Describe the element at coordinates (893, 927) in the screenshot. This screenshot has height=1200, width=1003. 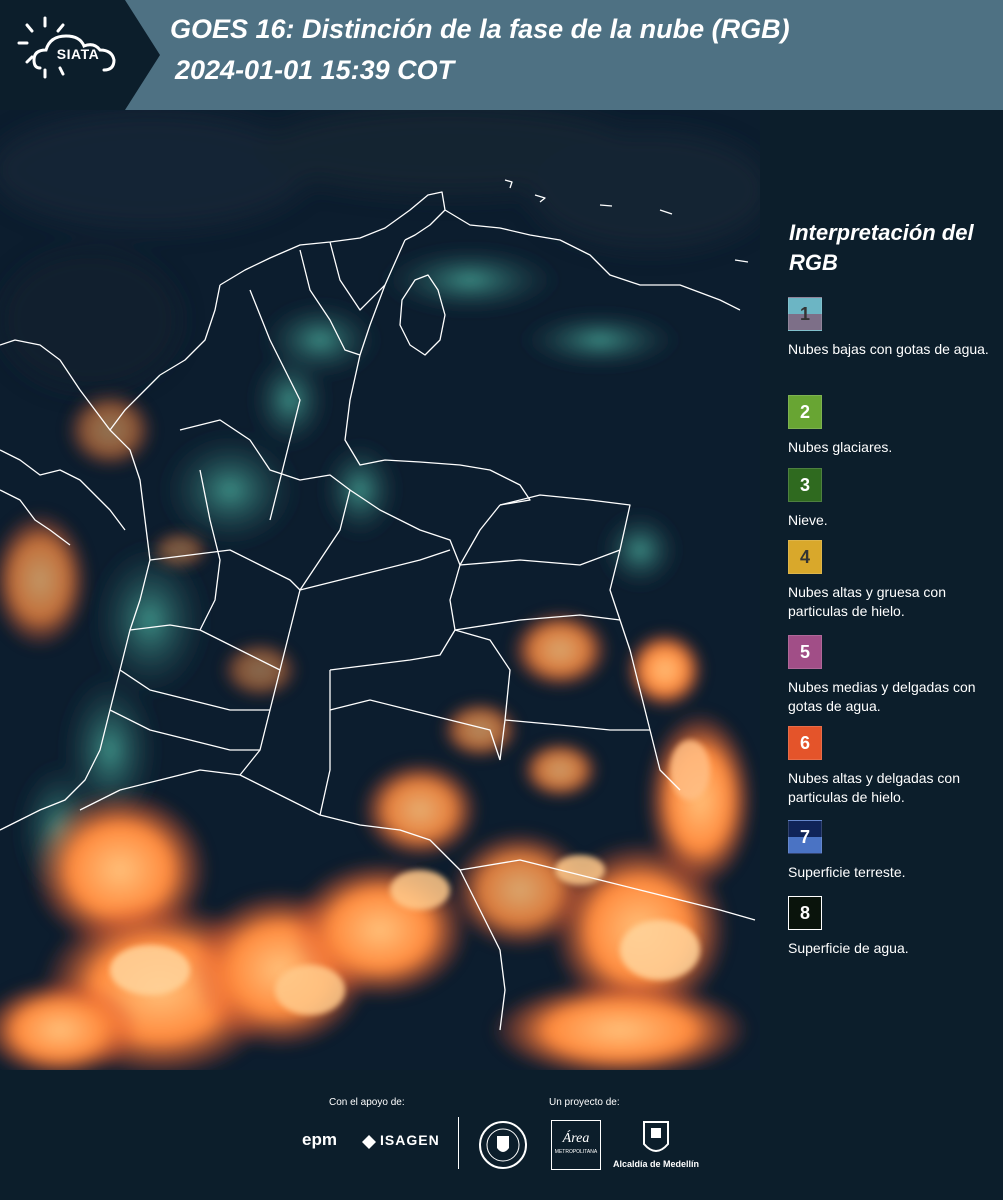
I see `legend-item-8: 8 Superficie de agua.` at that location.